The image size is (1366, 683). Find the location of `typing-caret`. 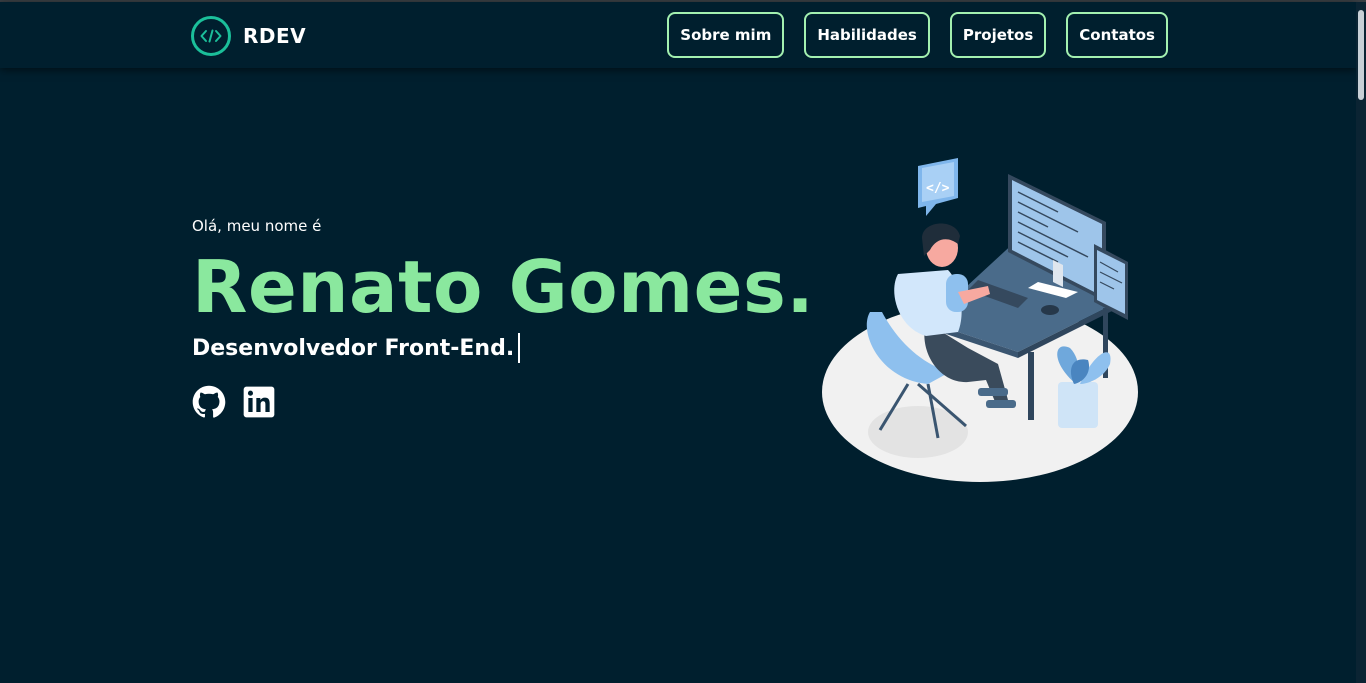

typing-caret is located at coordinates (519, 348).